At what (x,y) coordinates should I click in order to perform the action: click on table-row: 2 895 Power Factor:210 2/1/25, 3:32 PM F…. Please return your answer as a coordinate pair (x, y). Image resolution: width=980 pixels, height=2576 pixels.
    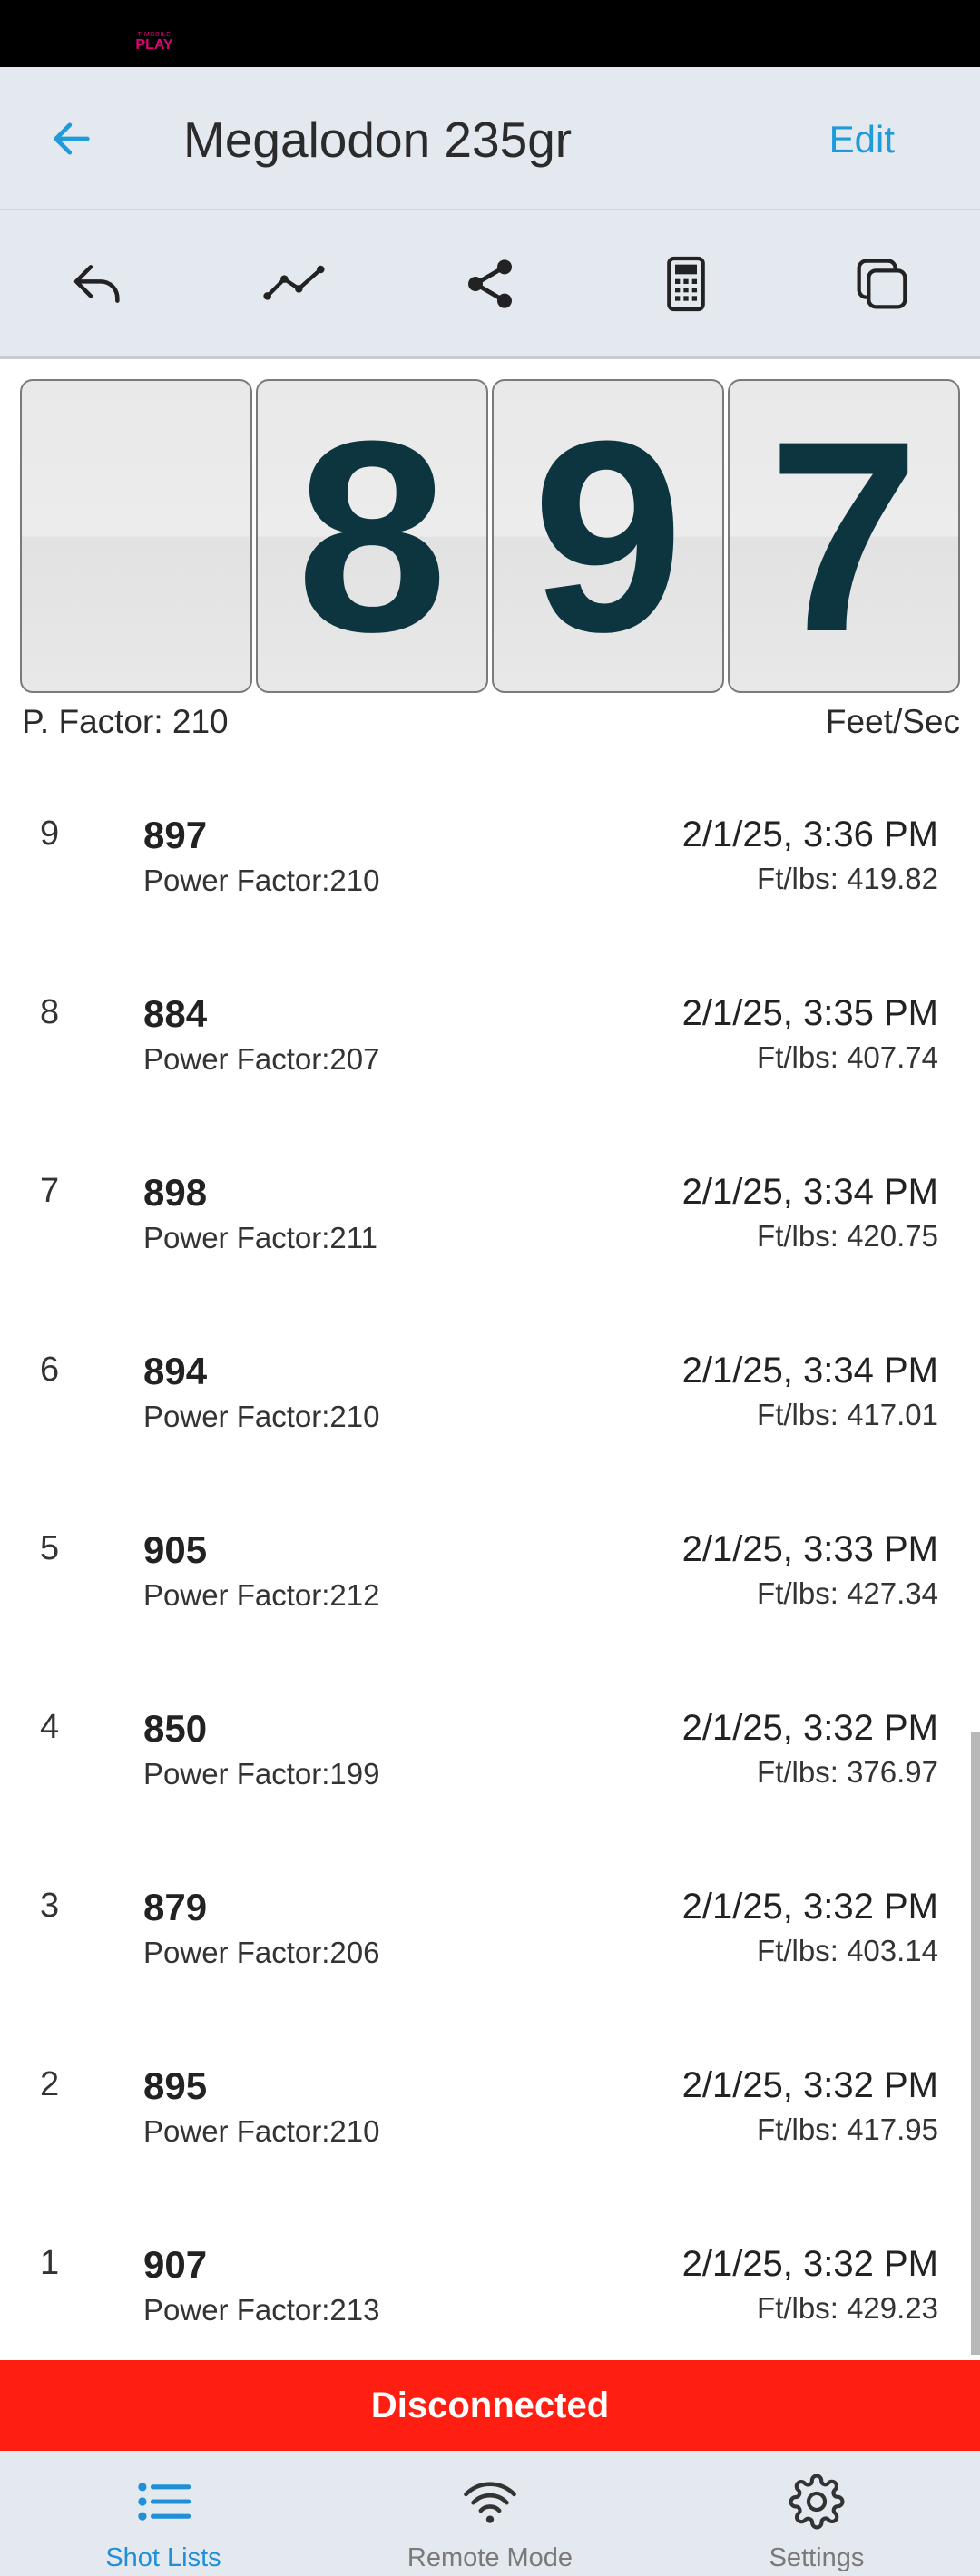
    Looking at the image, I should click on (490, 2111).